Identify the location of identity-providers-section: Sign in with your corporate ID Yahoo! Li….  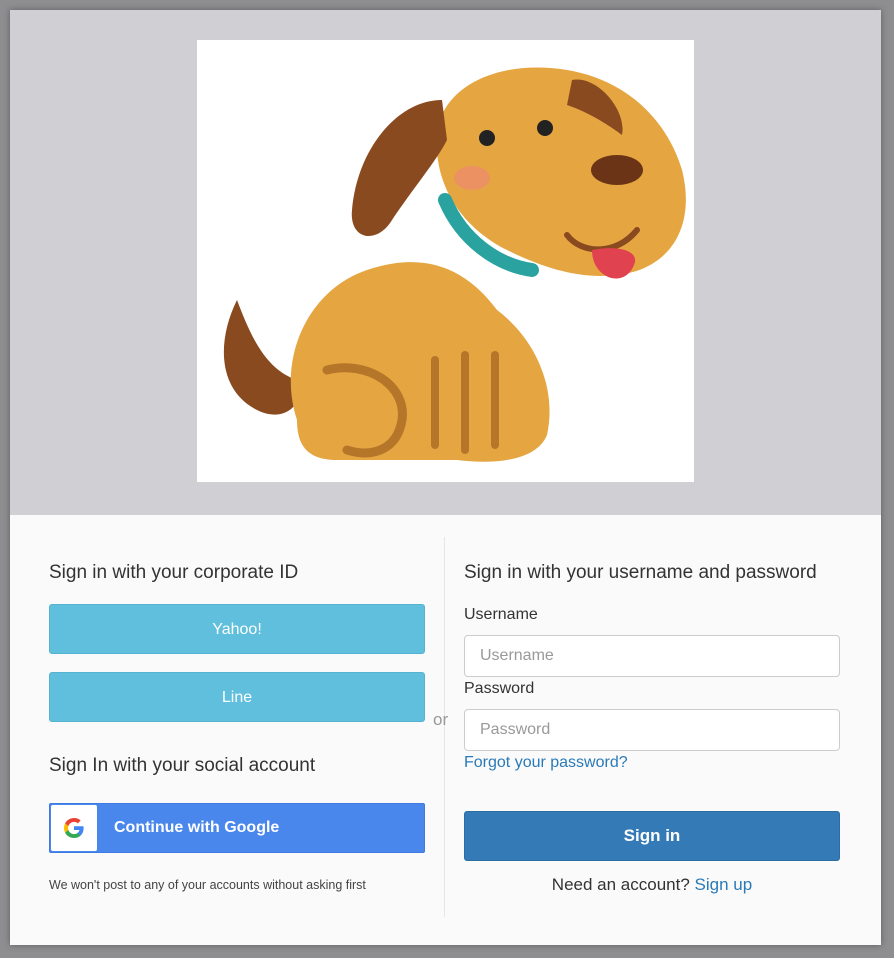
(237, 727).